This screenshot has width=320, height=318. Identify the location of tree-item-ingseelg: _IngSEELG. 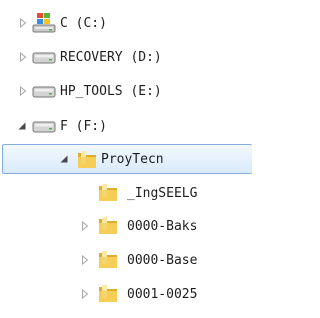
(126, 193).